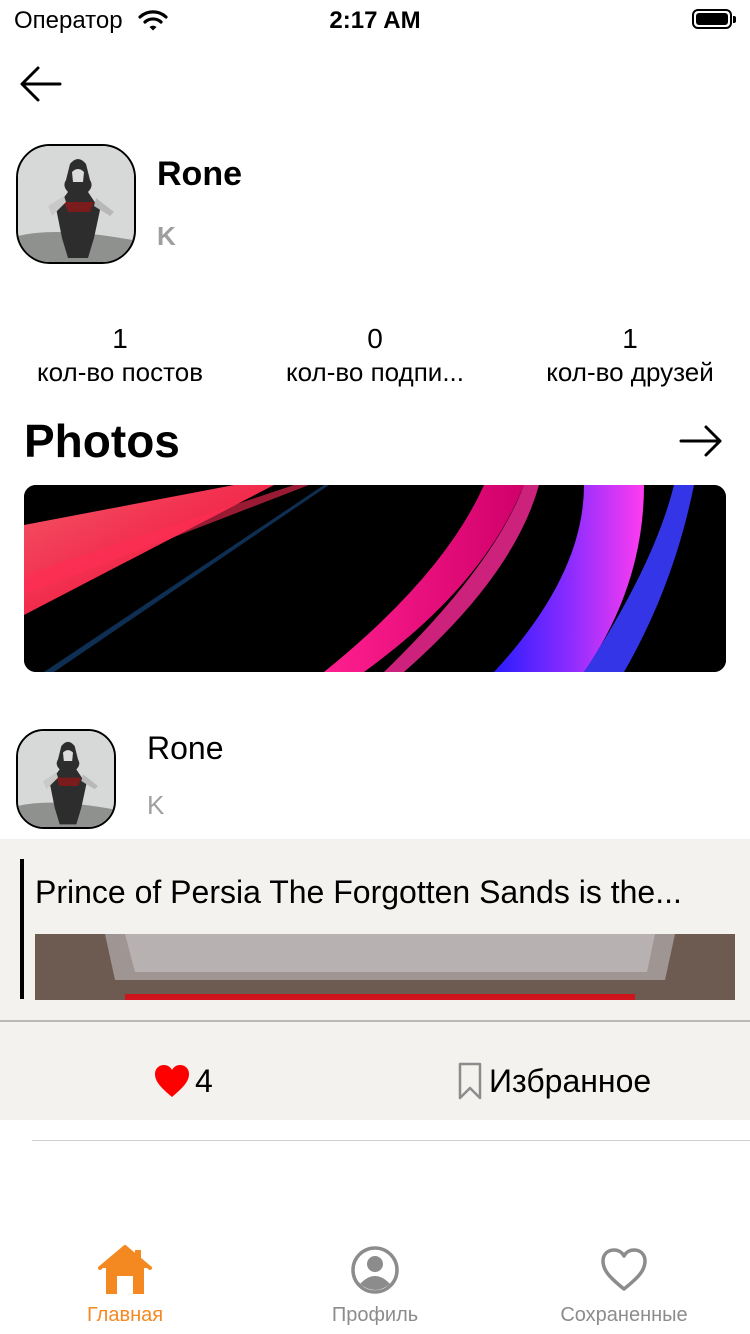 The width and height of the screenshot is (750, 1334). What do you see at coordinates (624, 1269) in the screenshot?
I see `heart-outline-icon` at bounding box center [624, 1269].